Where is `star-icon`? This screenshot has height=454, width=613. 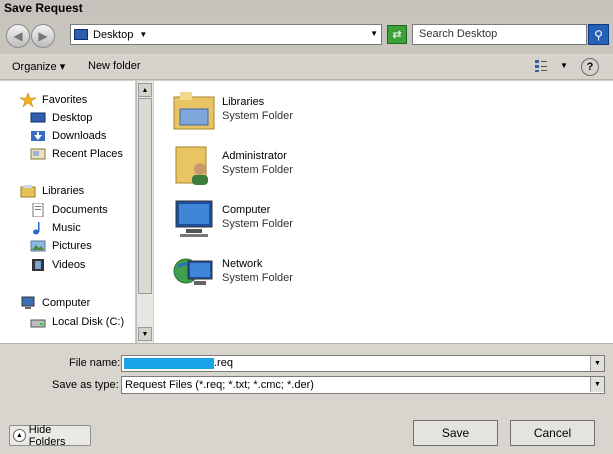 star-icon is located at coordinates (28, 100).